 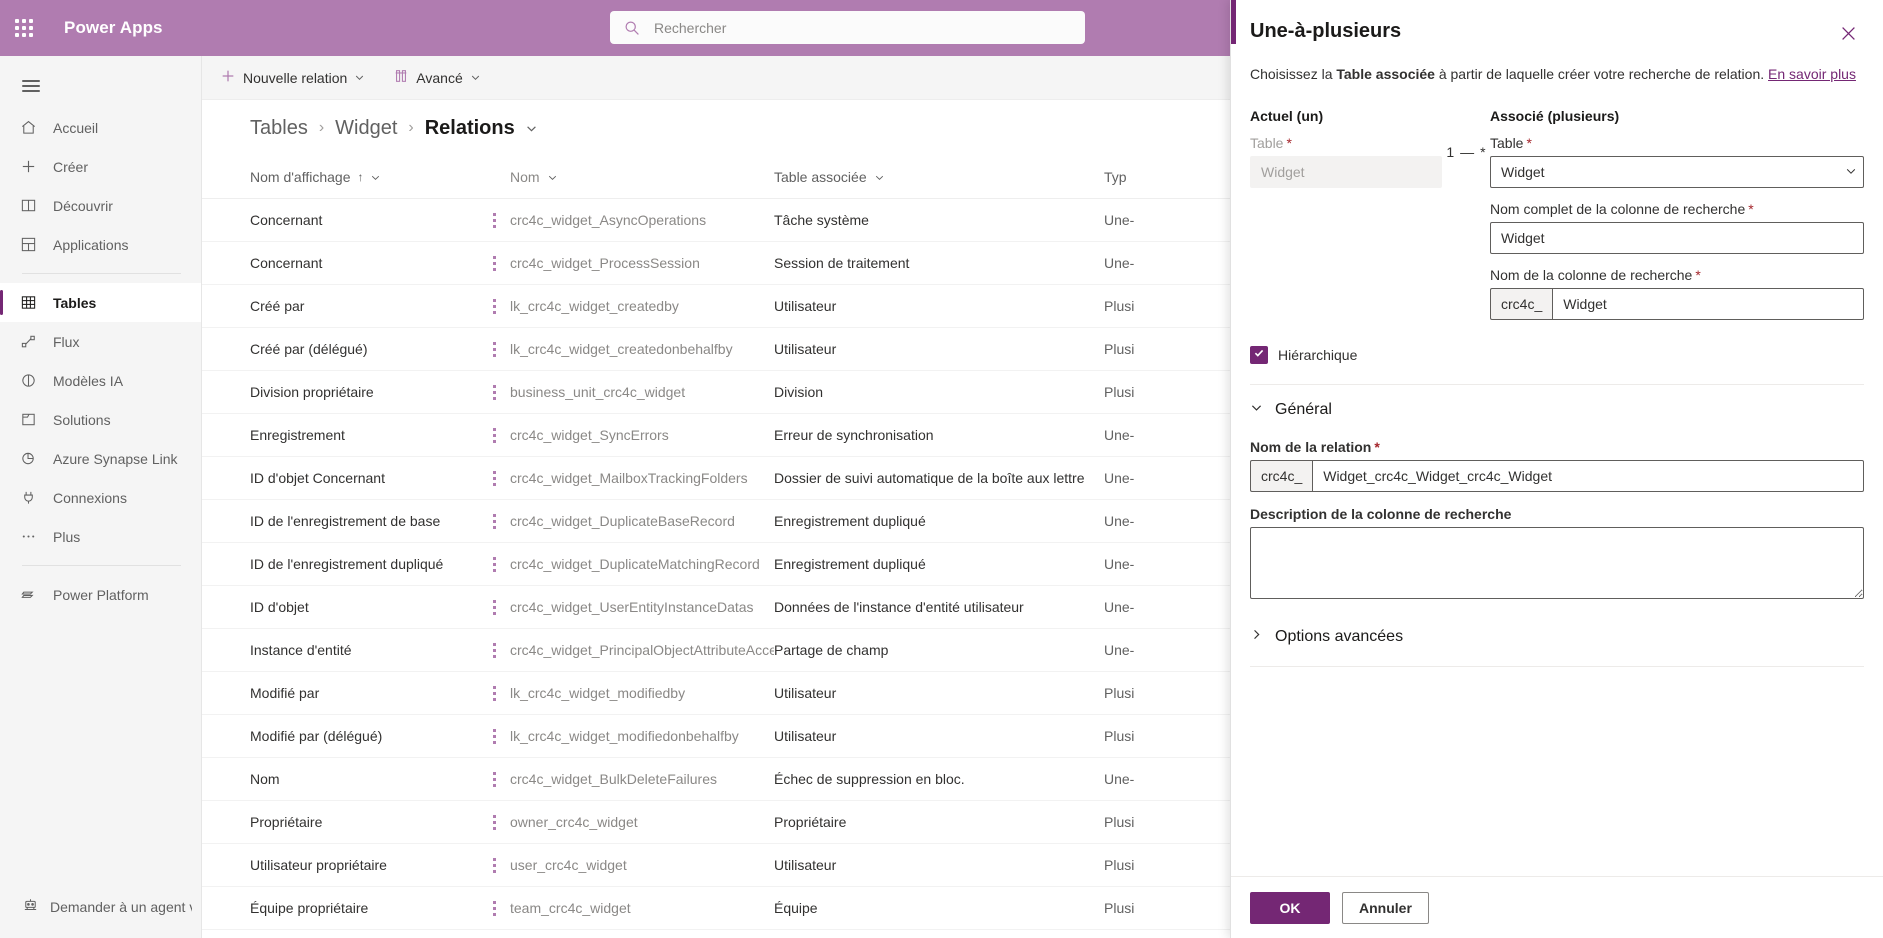 I want to click on search-input, so click(x=842, y=27).